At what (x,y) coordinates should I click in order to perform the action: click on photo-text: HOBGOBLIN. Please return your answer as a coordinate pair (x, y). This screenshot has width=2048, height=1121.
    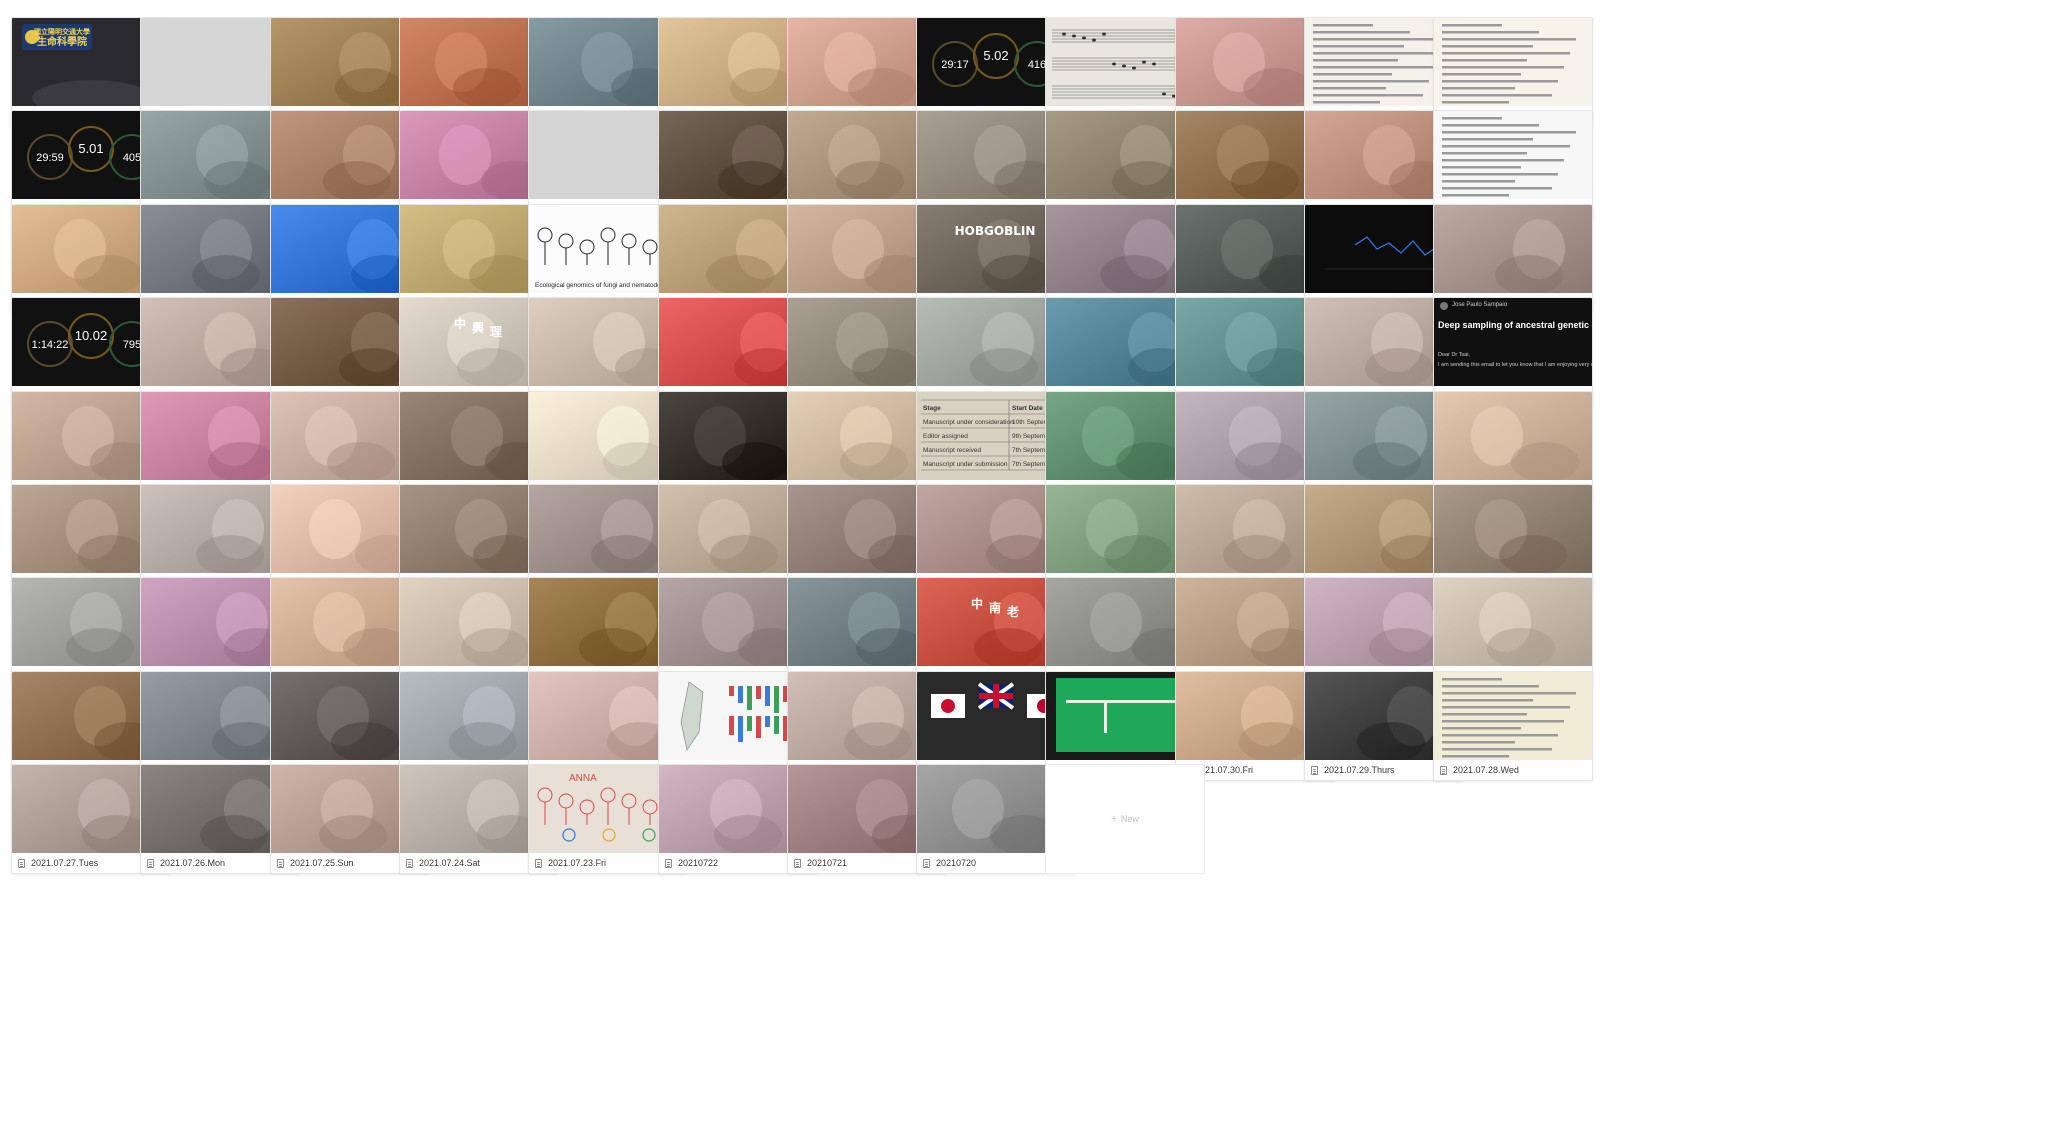
    Looking at the image, I should click on (995, 231).